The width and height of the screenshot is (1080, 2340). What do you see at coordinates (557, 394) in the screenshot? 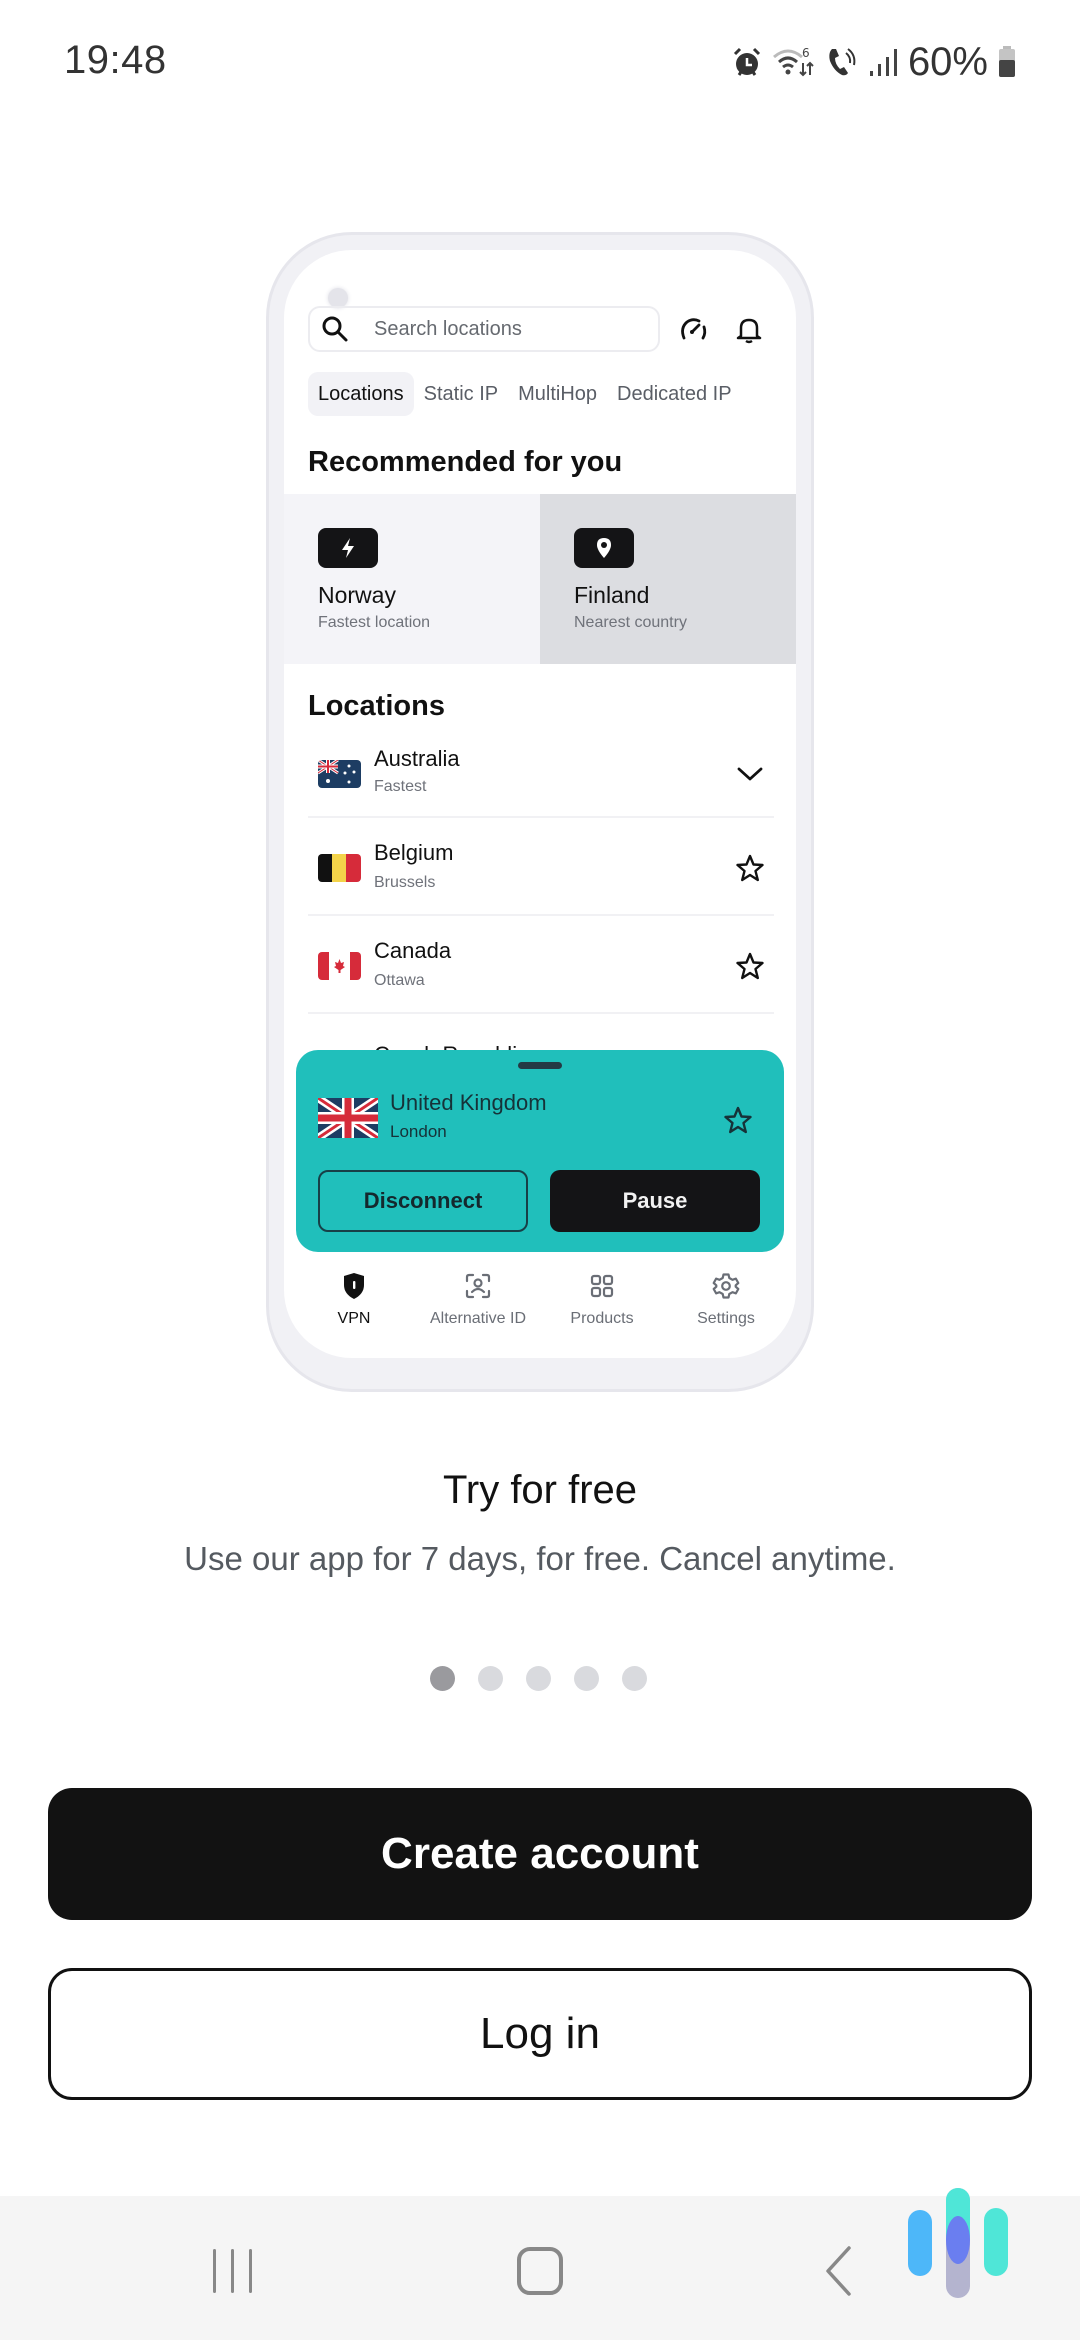
I see `tab-multihop: MultiHop` at bounding box center [557, 394].